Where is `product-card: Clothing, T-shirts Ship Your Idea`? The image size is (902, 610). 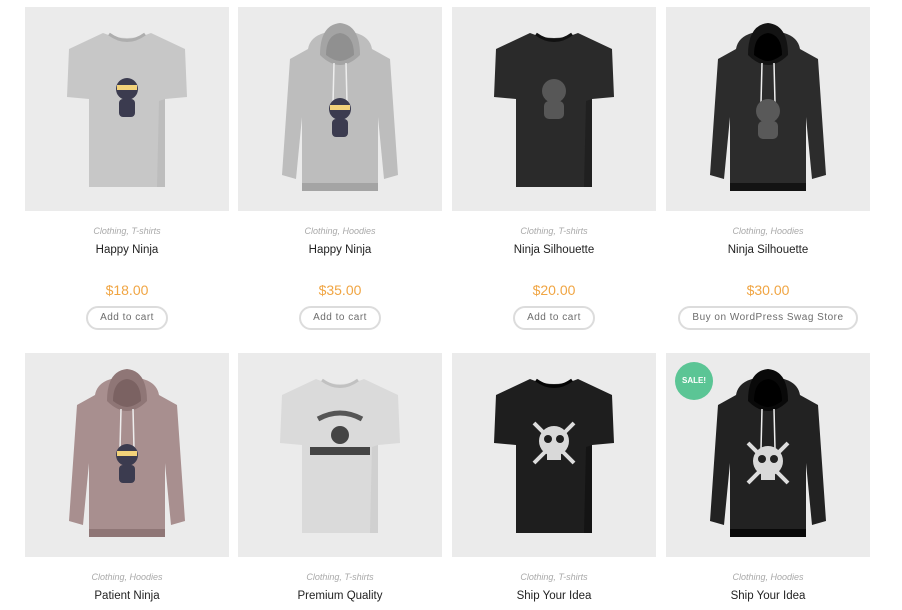 product-card: Clothing, T-shirts Ship Your Idea is located at coordinates (554, 478).